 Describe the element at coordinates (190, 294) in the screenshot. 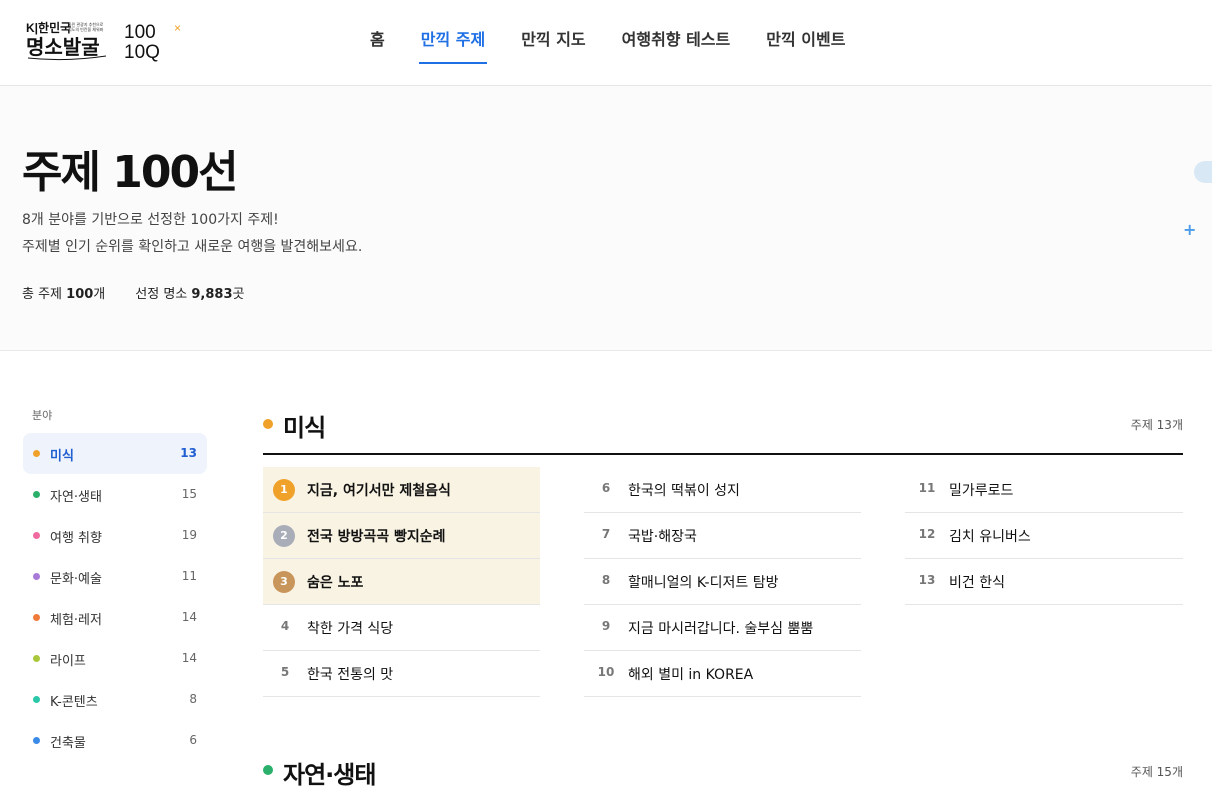

I see `stat-selected-places: 선정 명소 9,883곳` at that location.